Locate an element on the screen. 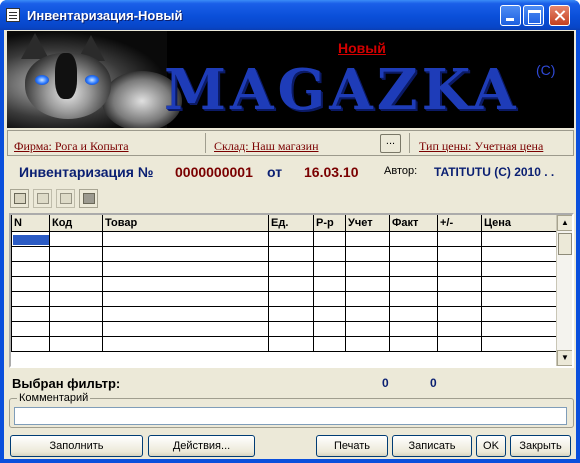  add-row-icon is located at coordinates (19, 198).